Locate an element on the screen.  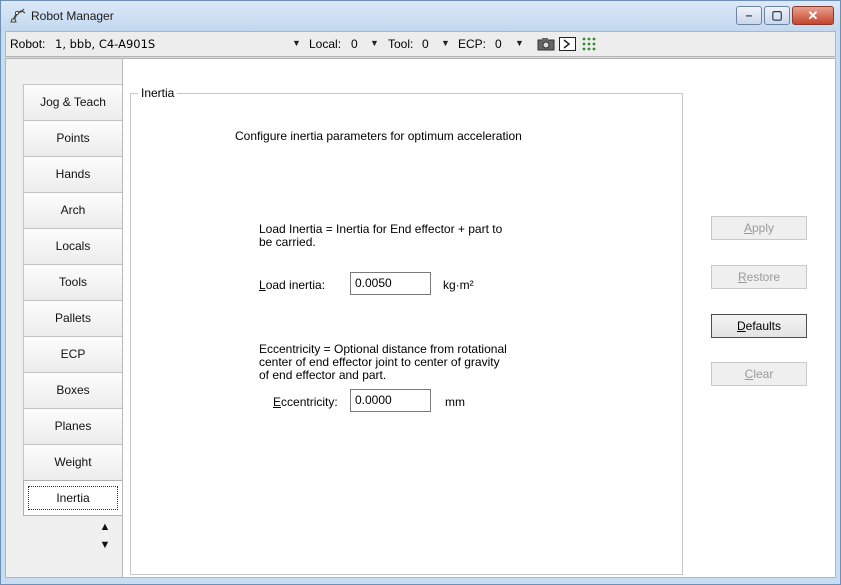
groupbox-title: Inertia is located at coordinates (158, 93).